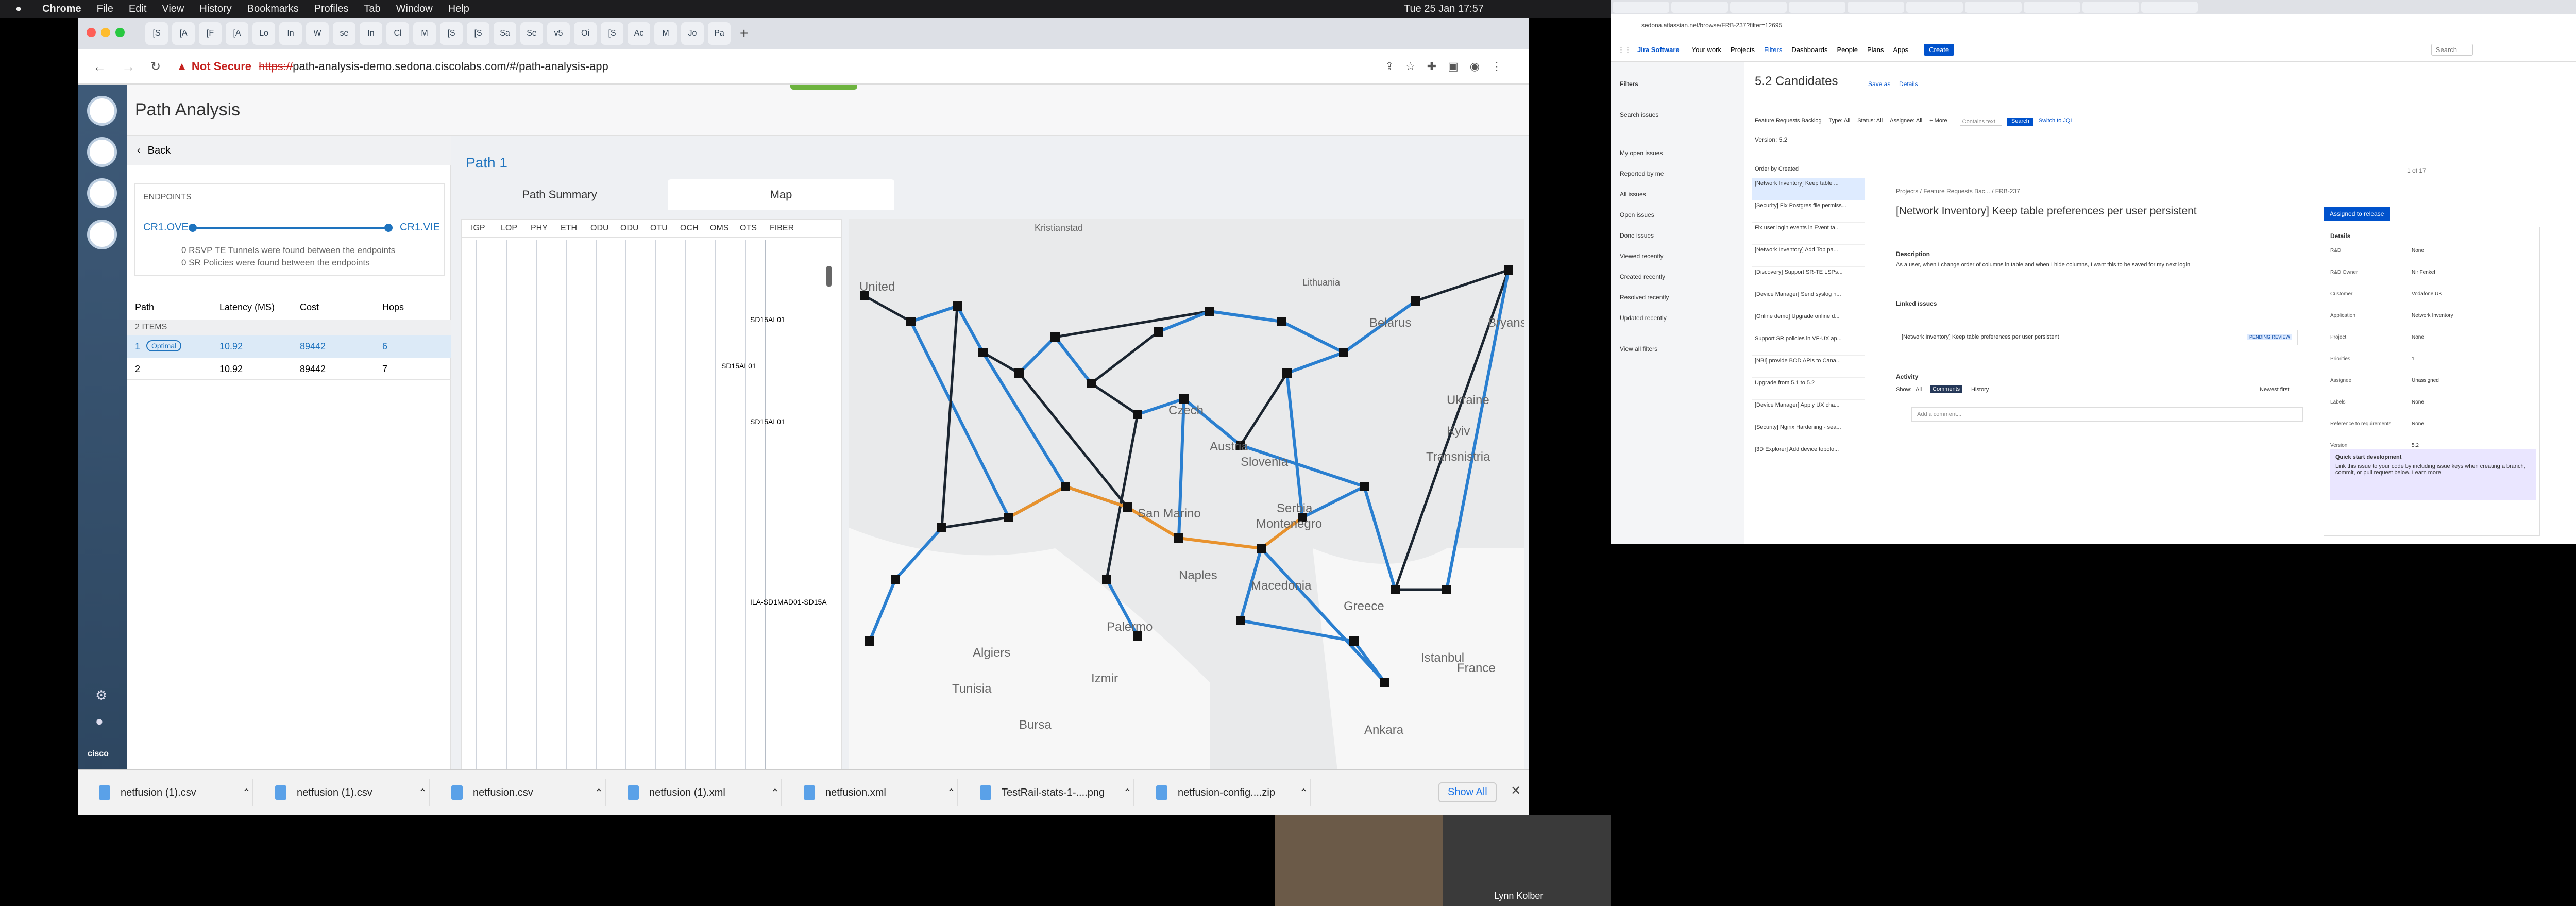 Image resolution: width=2576 pixels, height=906 pixels. What do you see at coordinates (210, 33) in the screenshot?
I see `browser-tab: [F` at bounding box center [210, 33].